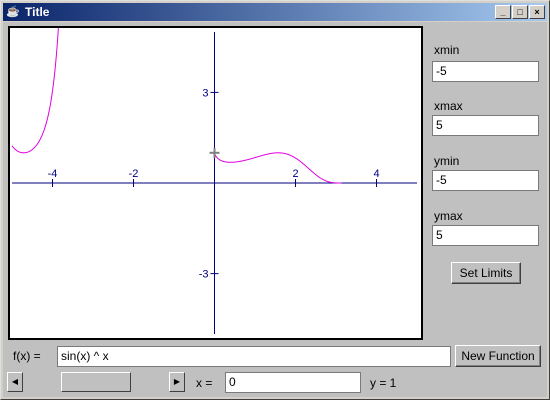  Describe the element at coordinates (293, 382) in the screenshot. I see `x-value-field: 0` at that location.